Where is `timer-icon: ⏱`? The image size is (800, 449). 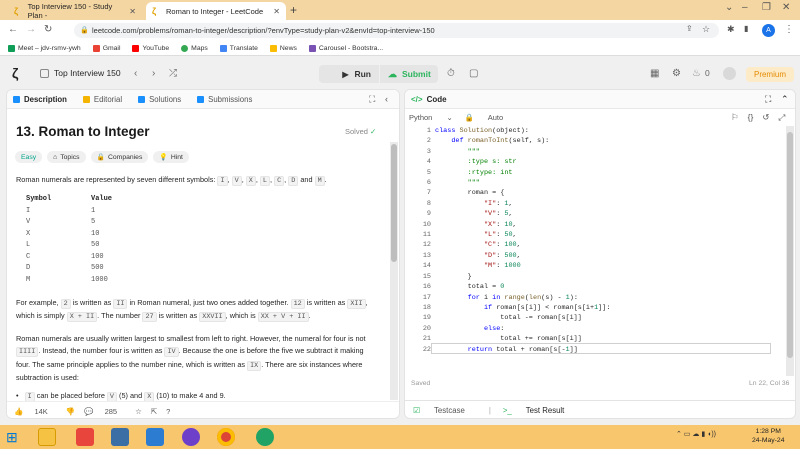 timer-icon: ⏱ is located at coordinates (451, 73).